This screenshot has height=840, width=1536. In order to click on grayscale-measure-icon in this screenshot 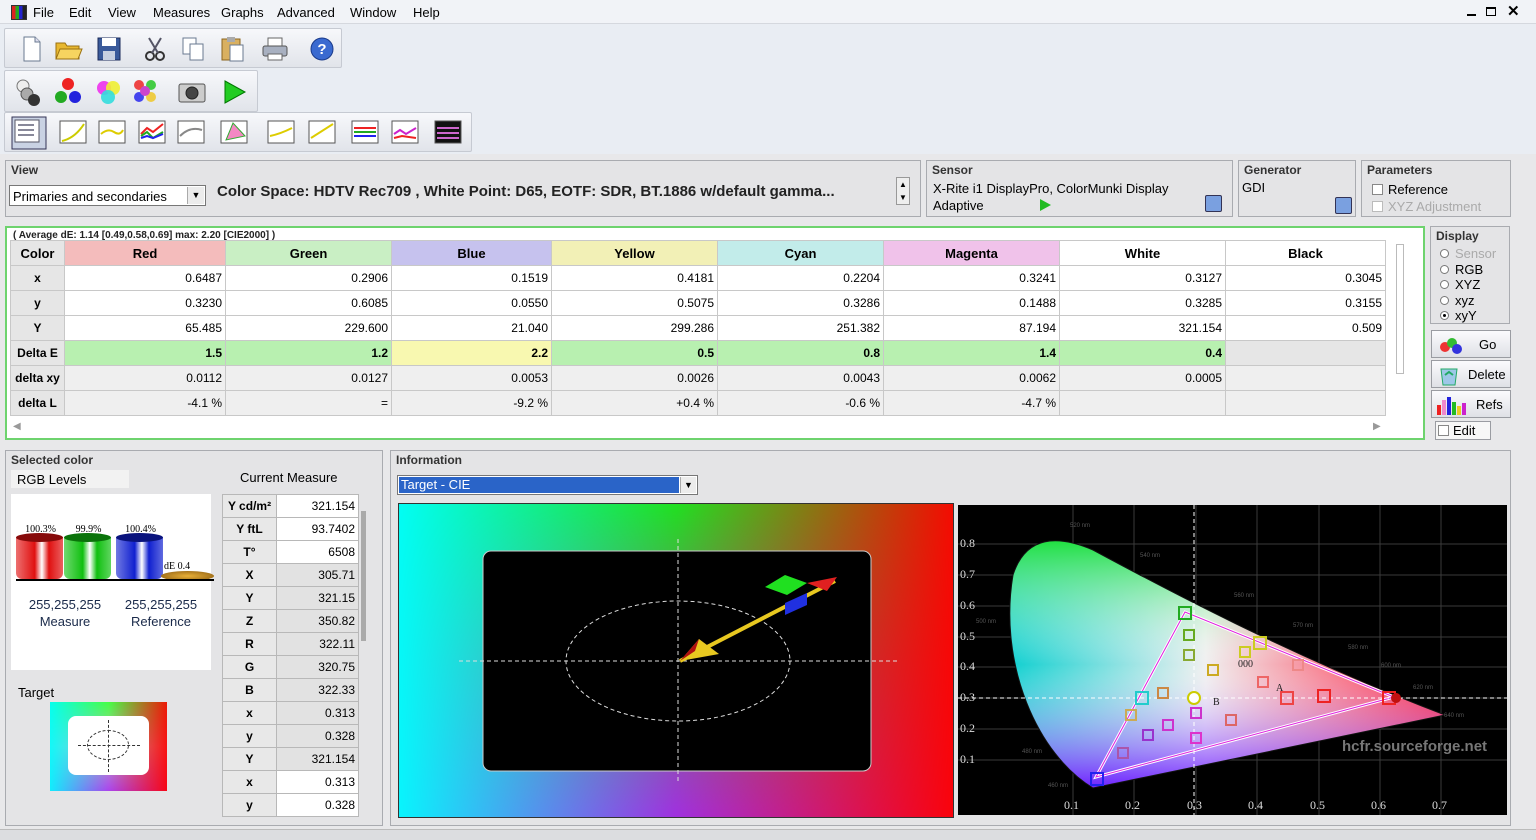, I will do `click(28, 91)`.